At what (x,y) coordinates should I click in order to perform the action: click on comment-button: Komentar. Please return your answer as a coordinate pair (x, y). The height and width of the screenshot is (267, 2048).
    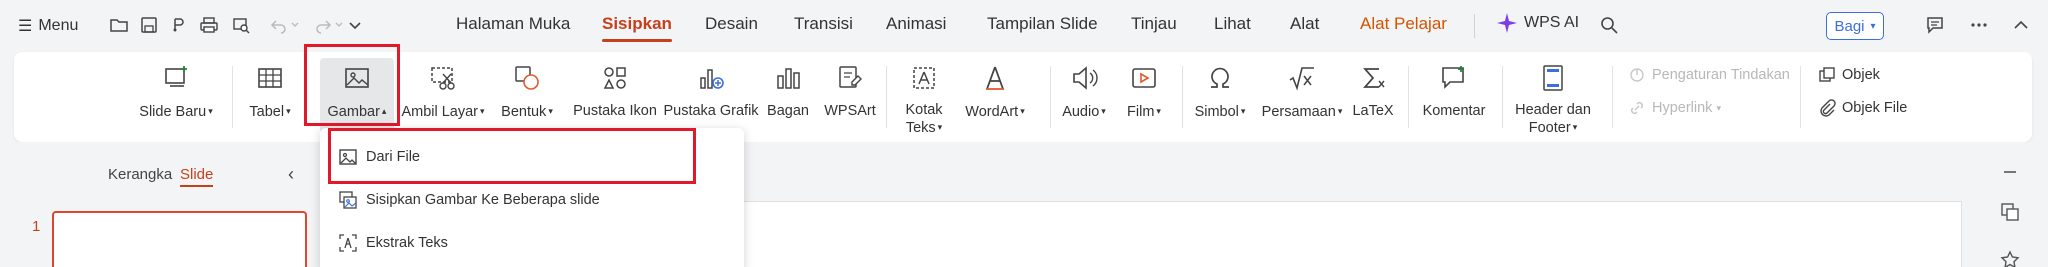
    Looking at the image, I should click on (1454, 91).